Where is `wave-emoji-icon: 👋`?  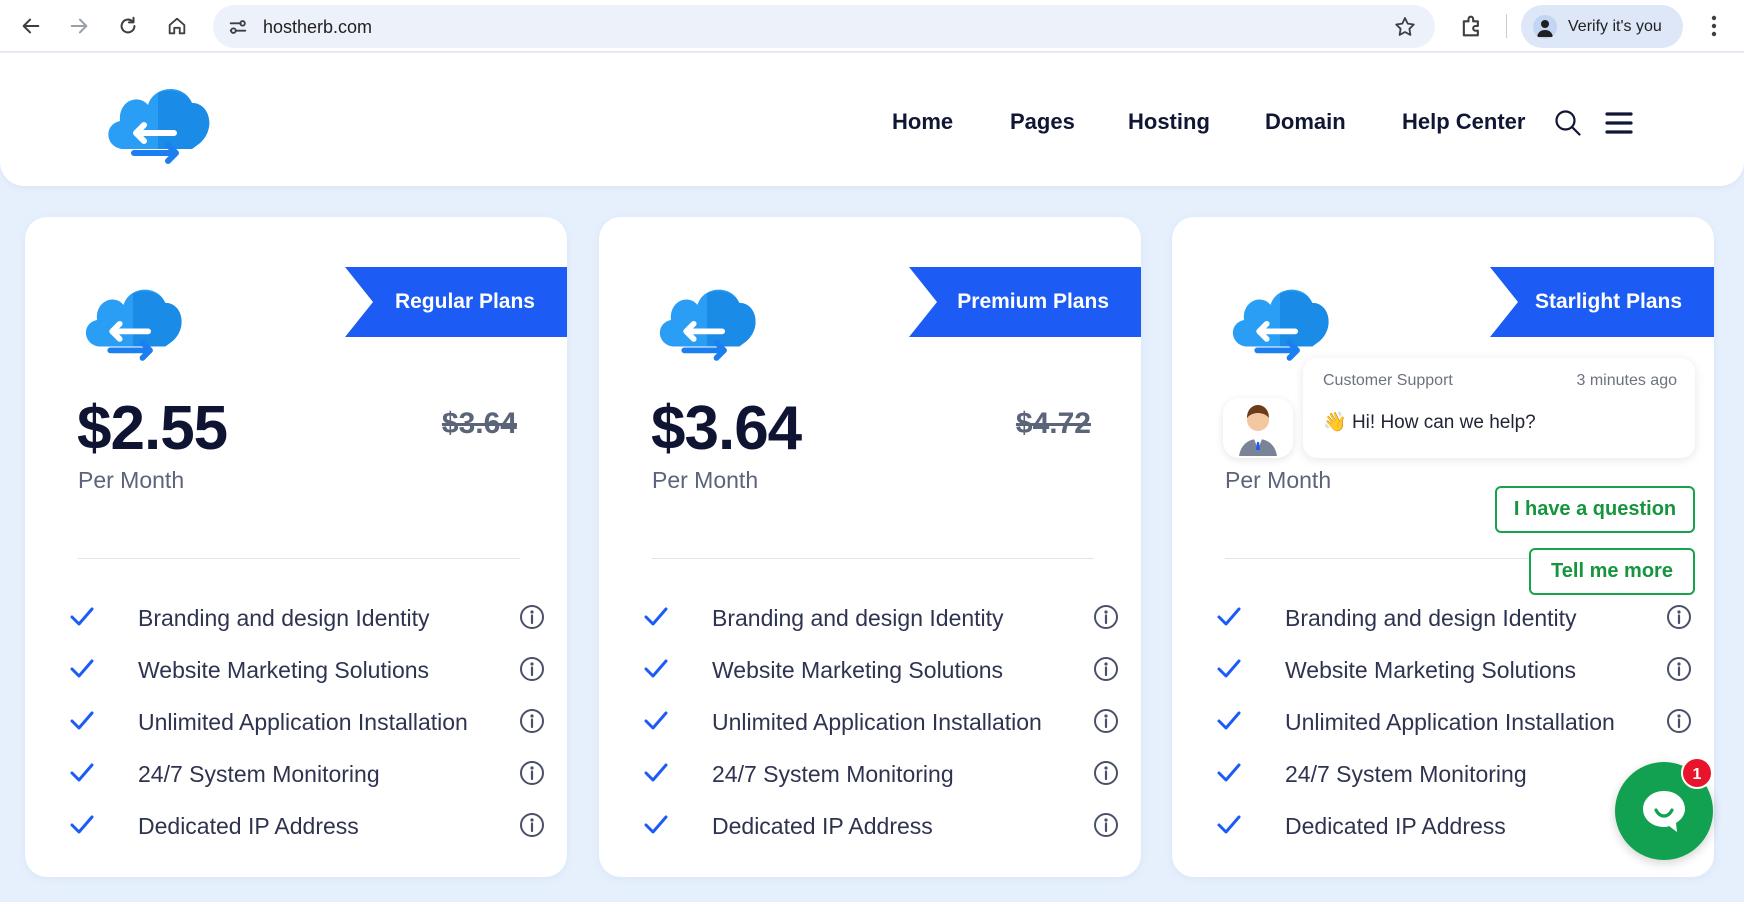 wave-emoji-icon: 👋 is located at coordinates (1335, 422).